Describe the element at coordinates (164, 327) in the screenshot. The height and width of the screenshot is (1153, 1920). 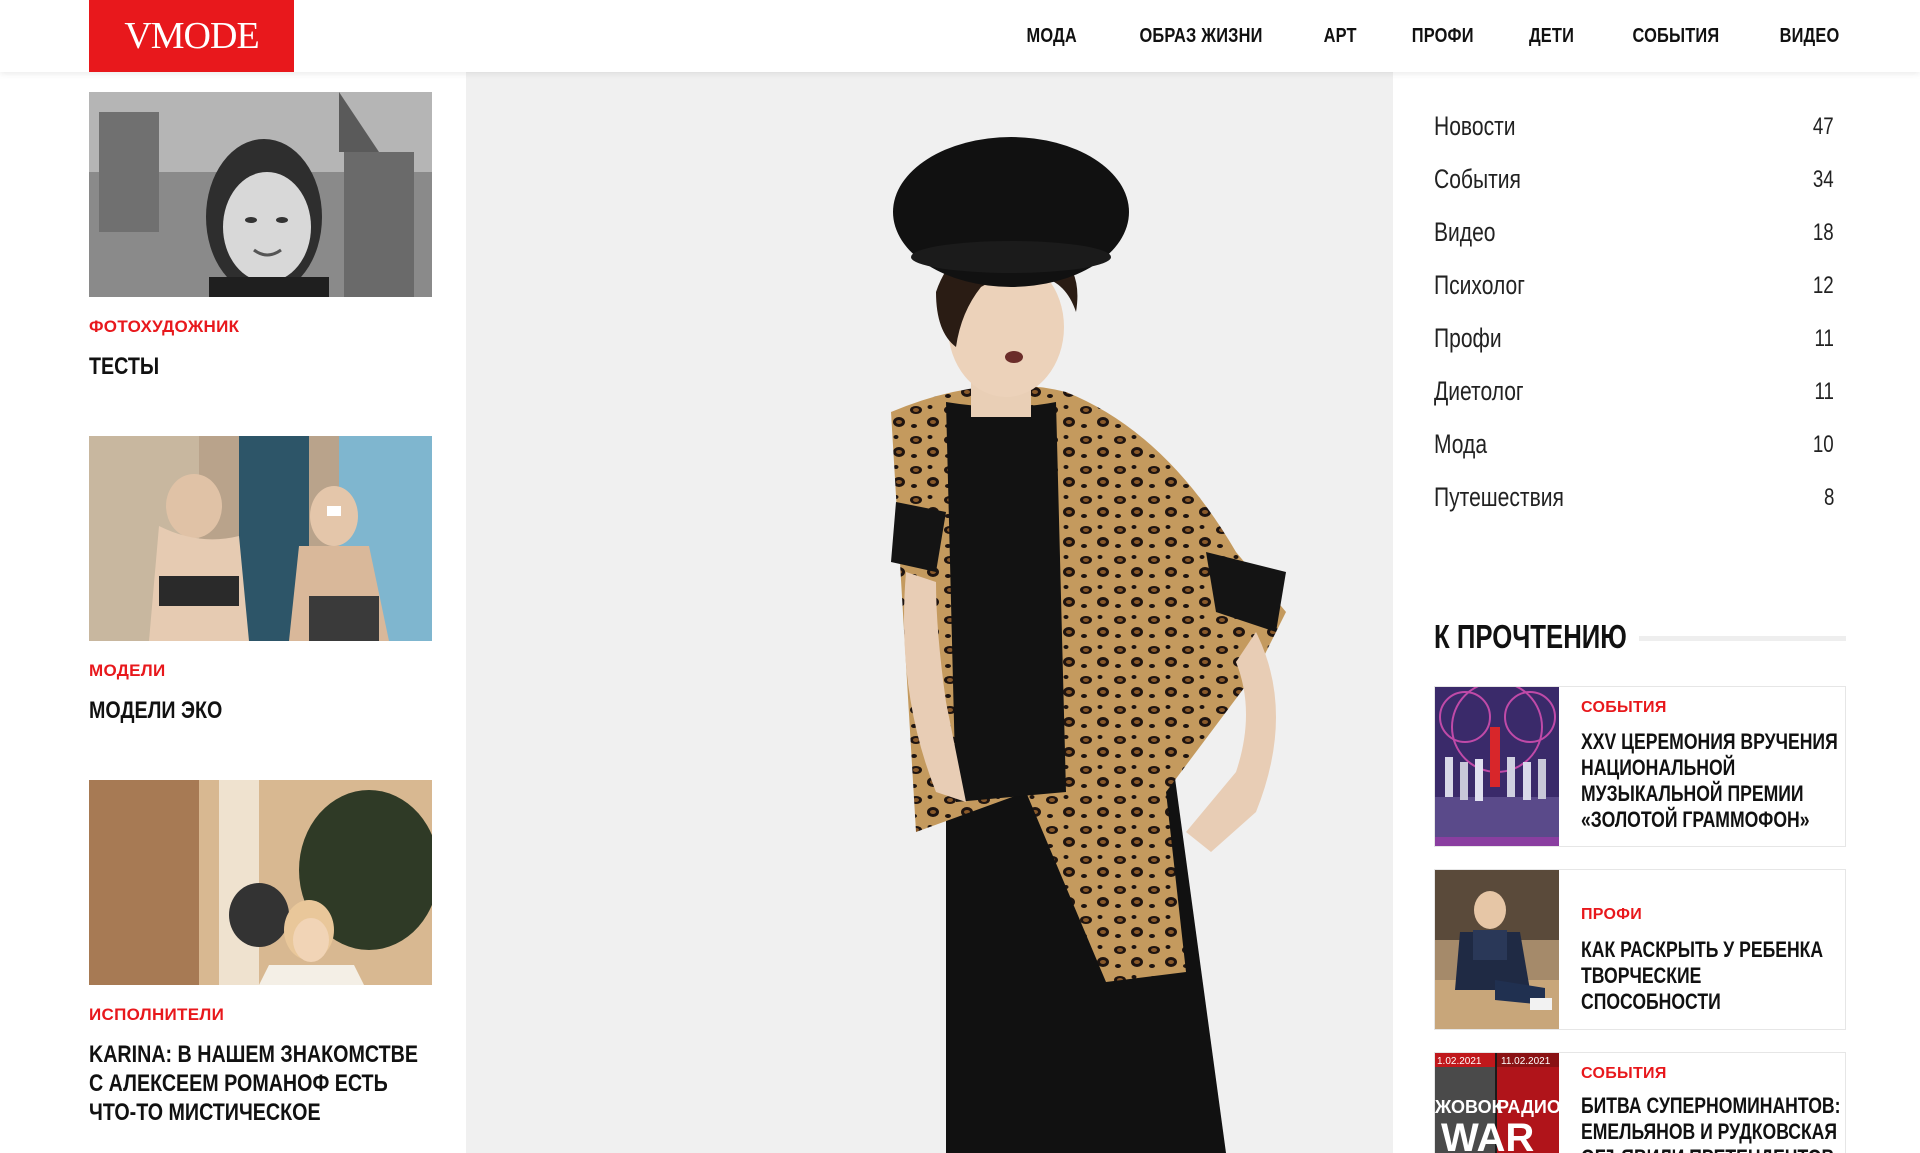
I see `article-category: ФОТОХУДОЖНИК` at that location.